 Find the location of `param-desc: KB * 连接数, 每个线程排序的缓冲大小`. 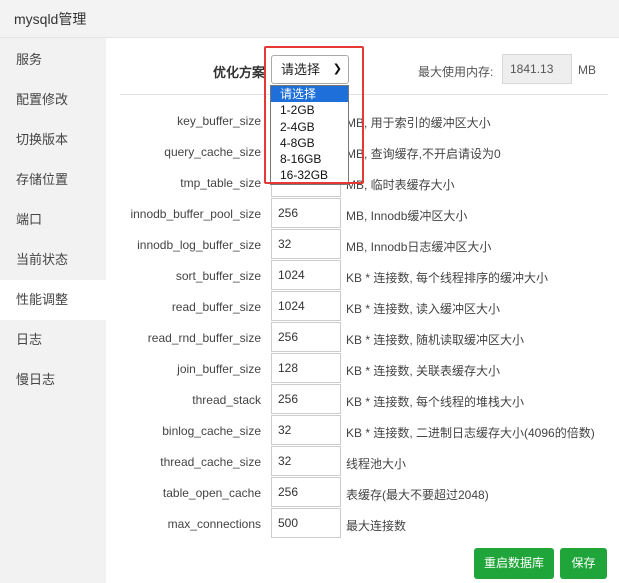

param-desc: KB * 连接数, 每个线程排序的缓冲大小 is located at coordinates (447, 278).